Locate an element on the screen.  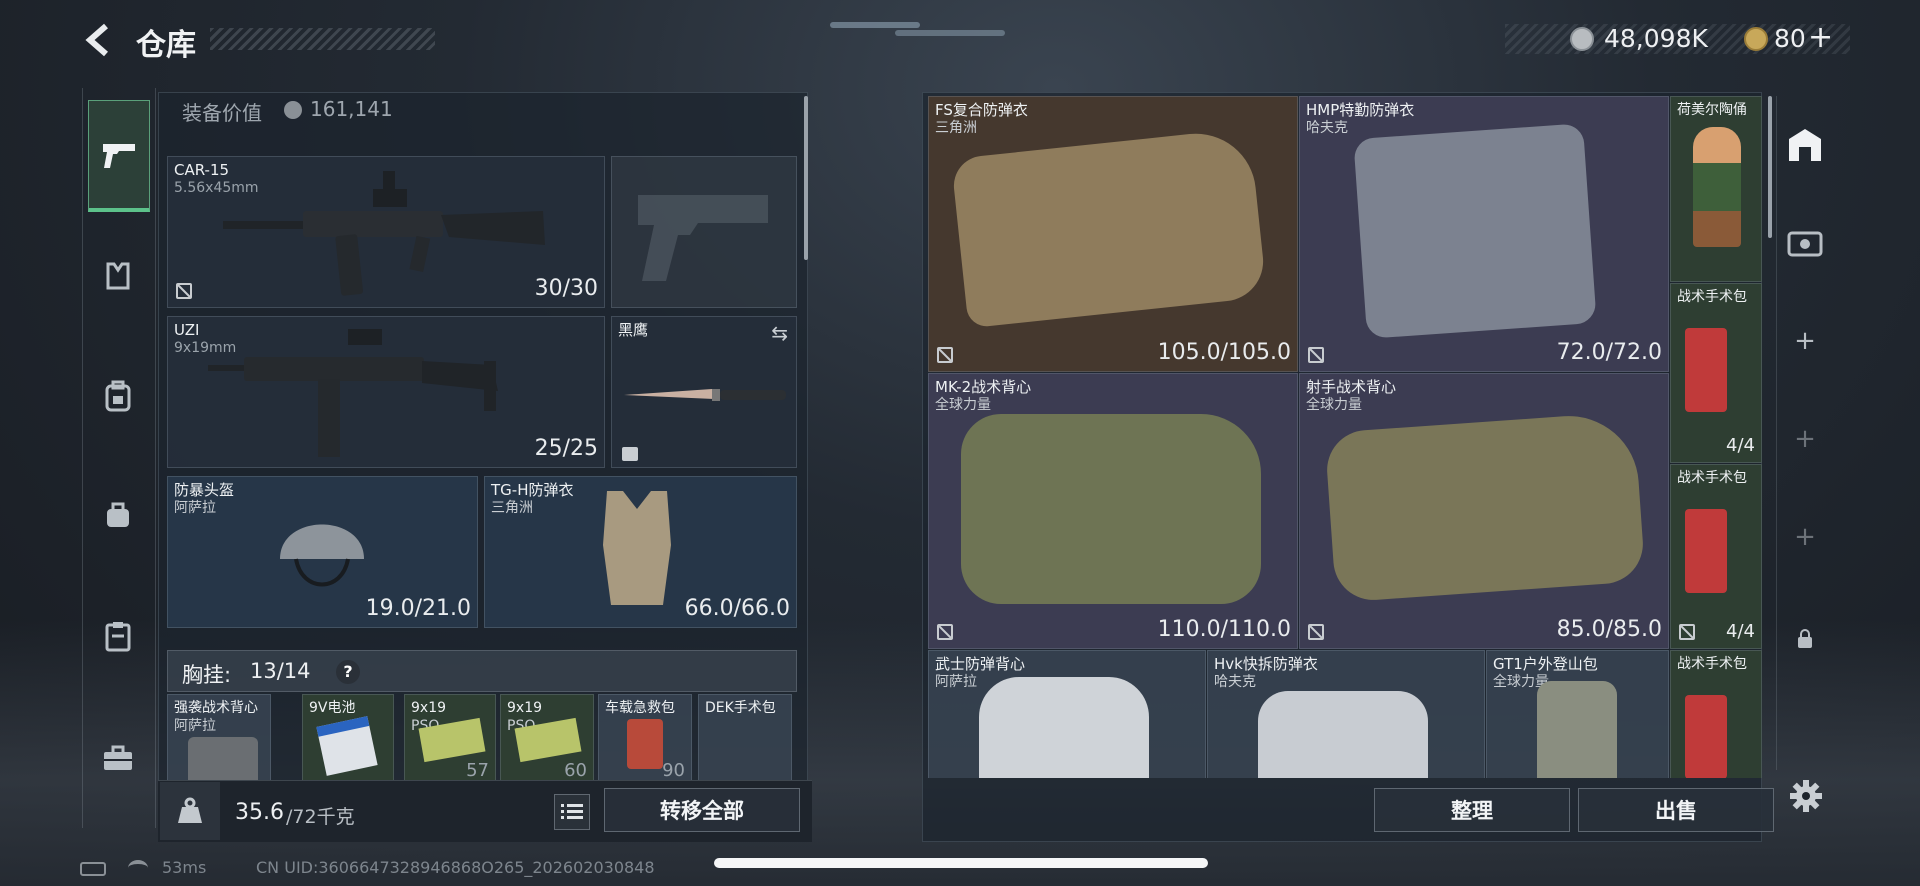
item-name: DEK手术包 is located at coordinates (740, 708).